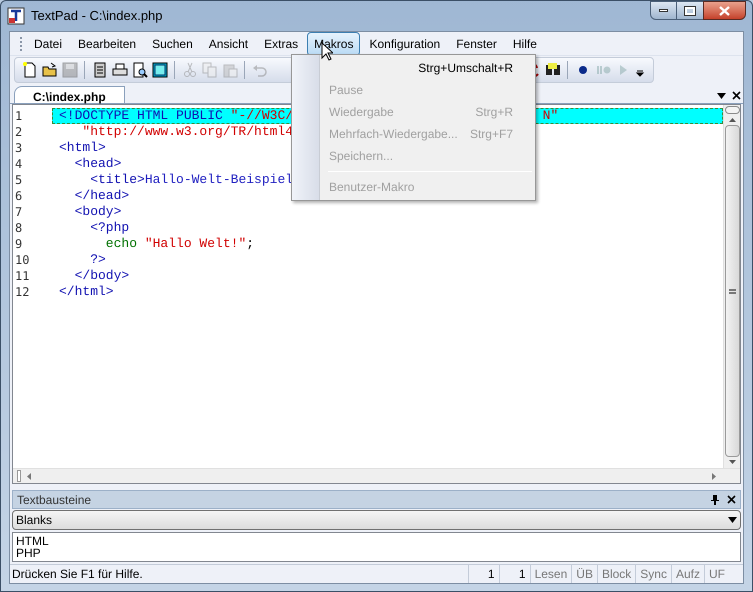 The height and width of the screenshot is (592, 753). What do you see at coordinates (714, 476) in the screenshot?
I see `scroll-right-icon` at bounding box center [714, 476].